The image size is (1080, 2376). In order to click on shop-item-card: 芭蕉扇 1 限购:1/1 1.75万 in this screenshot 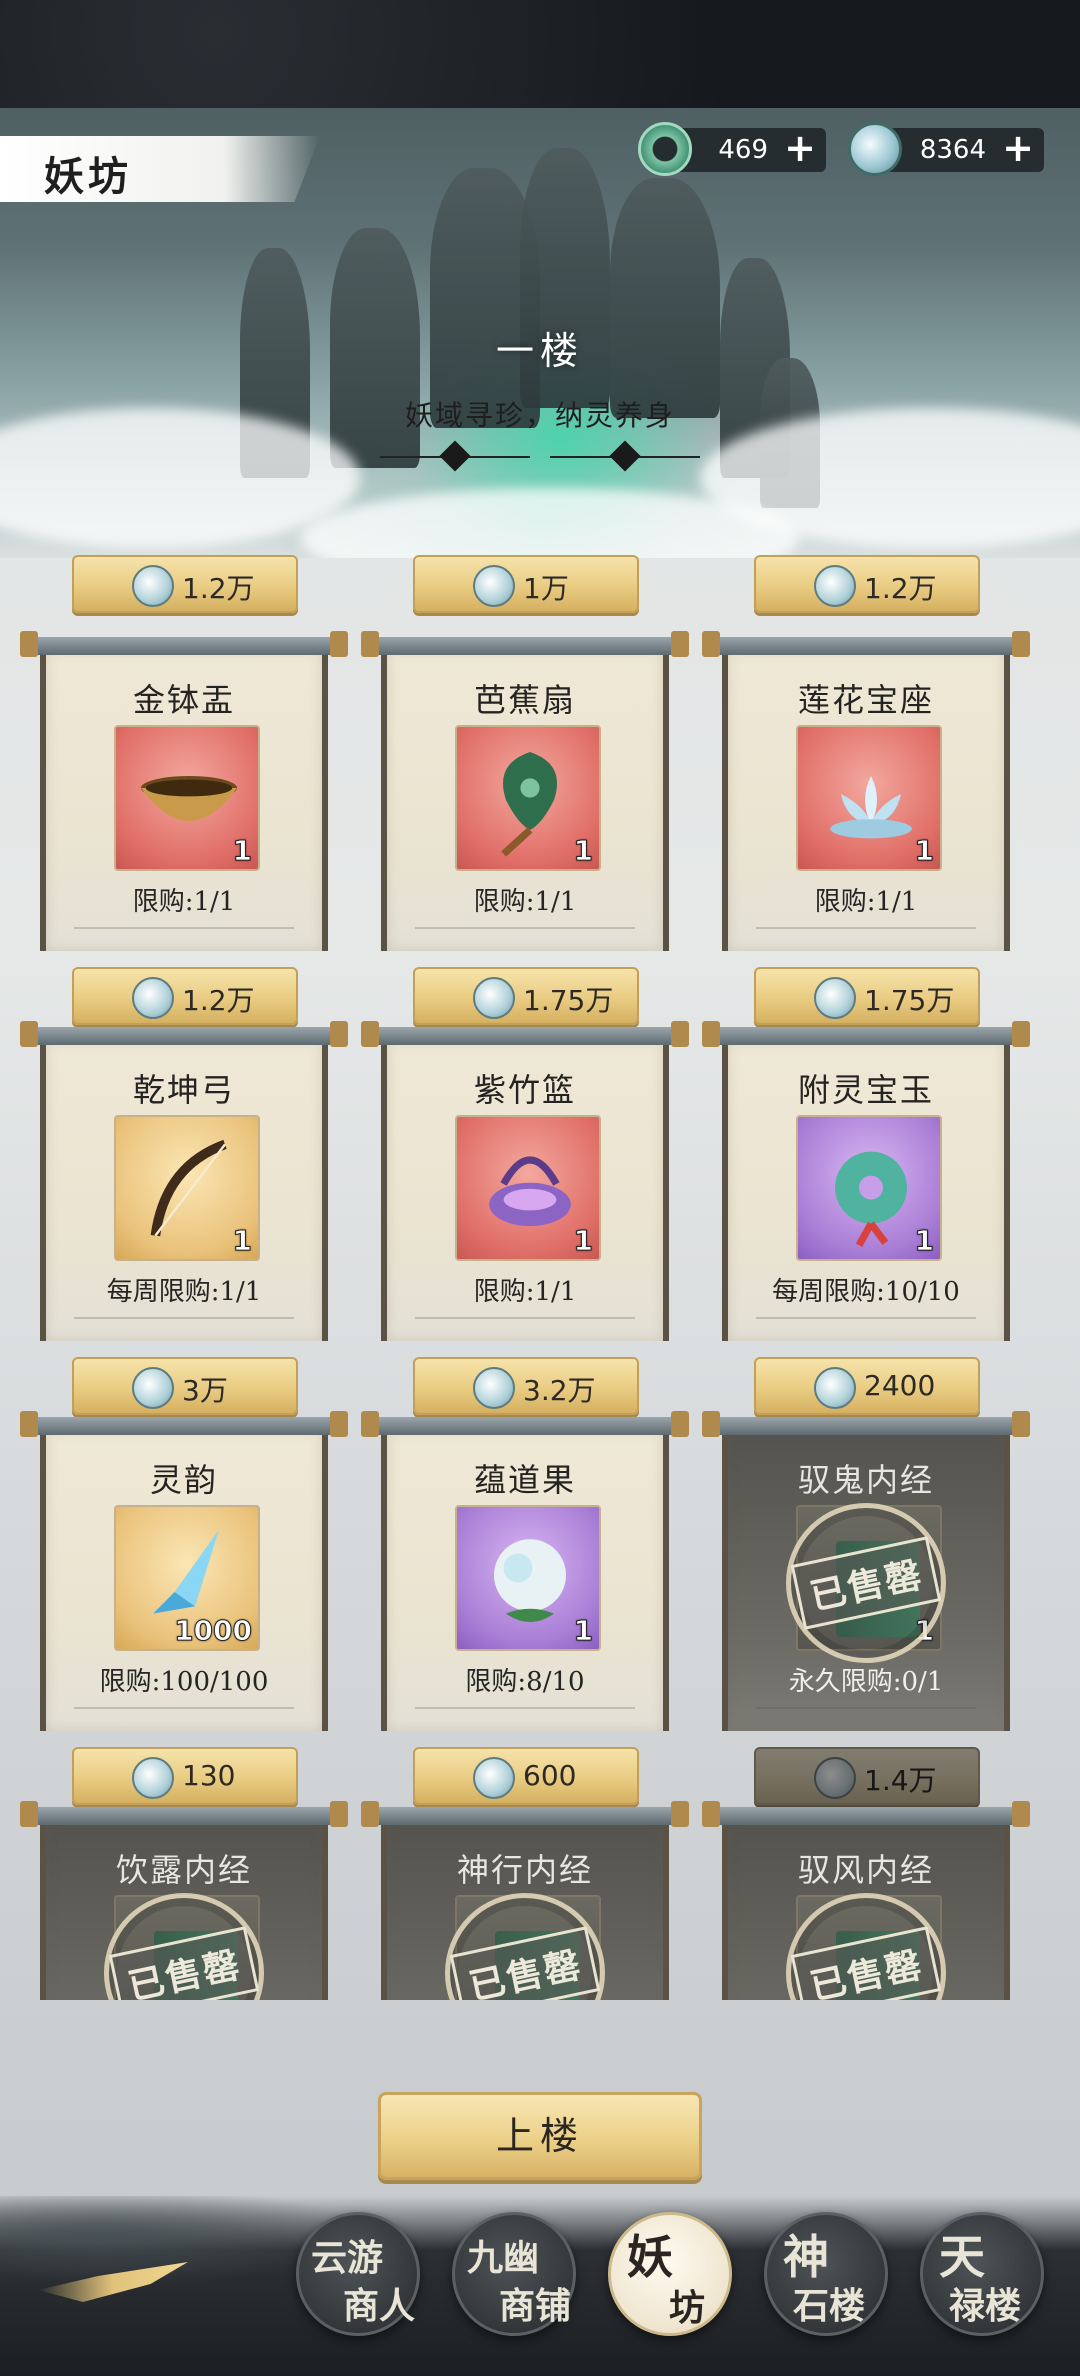, I will do `click(525, 828)`.